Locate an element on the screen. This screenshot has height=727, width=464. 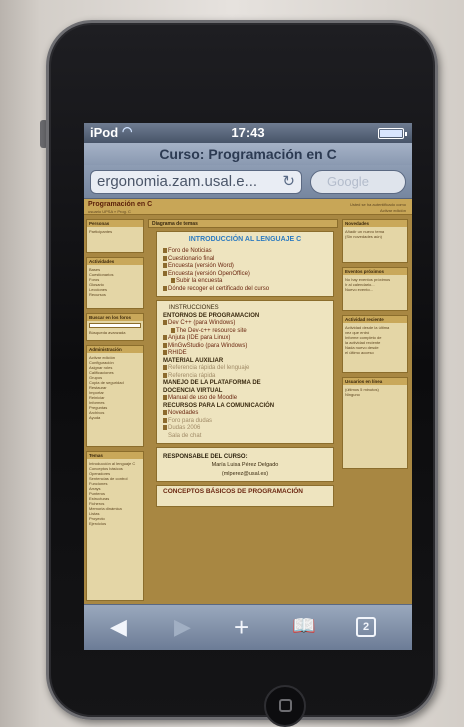
doubts-forum-link: Foro para dudas is located at coordinates (245, 421).